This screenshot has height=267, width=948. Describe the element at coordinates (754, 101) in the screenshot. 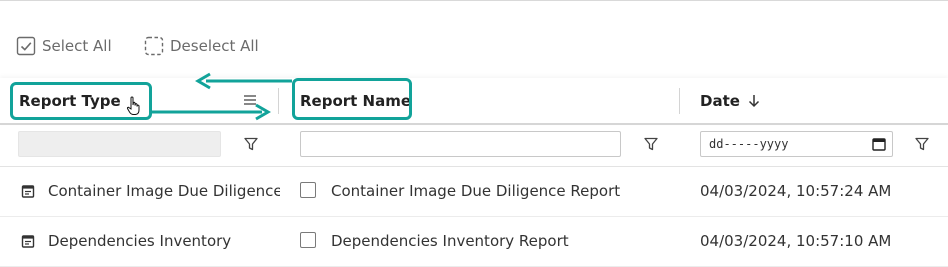

I see `sort-arrow-down-icon` at that location.